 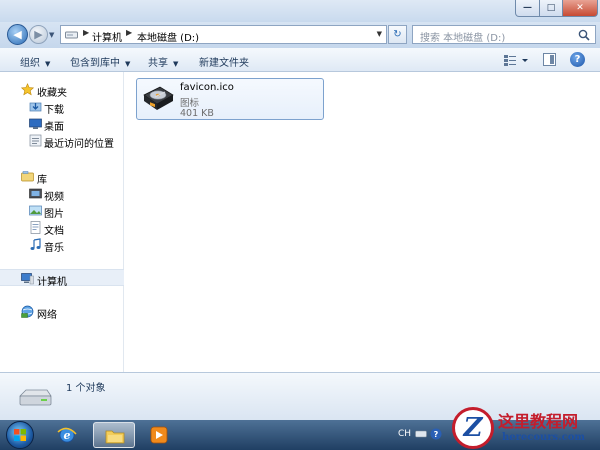 I want to click on folder-icon, so click(x=115, y=437).